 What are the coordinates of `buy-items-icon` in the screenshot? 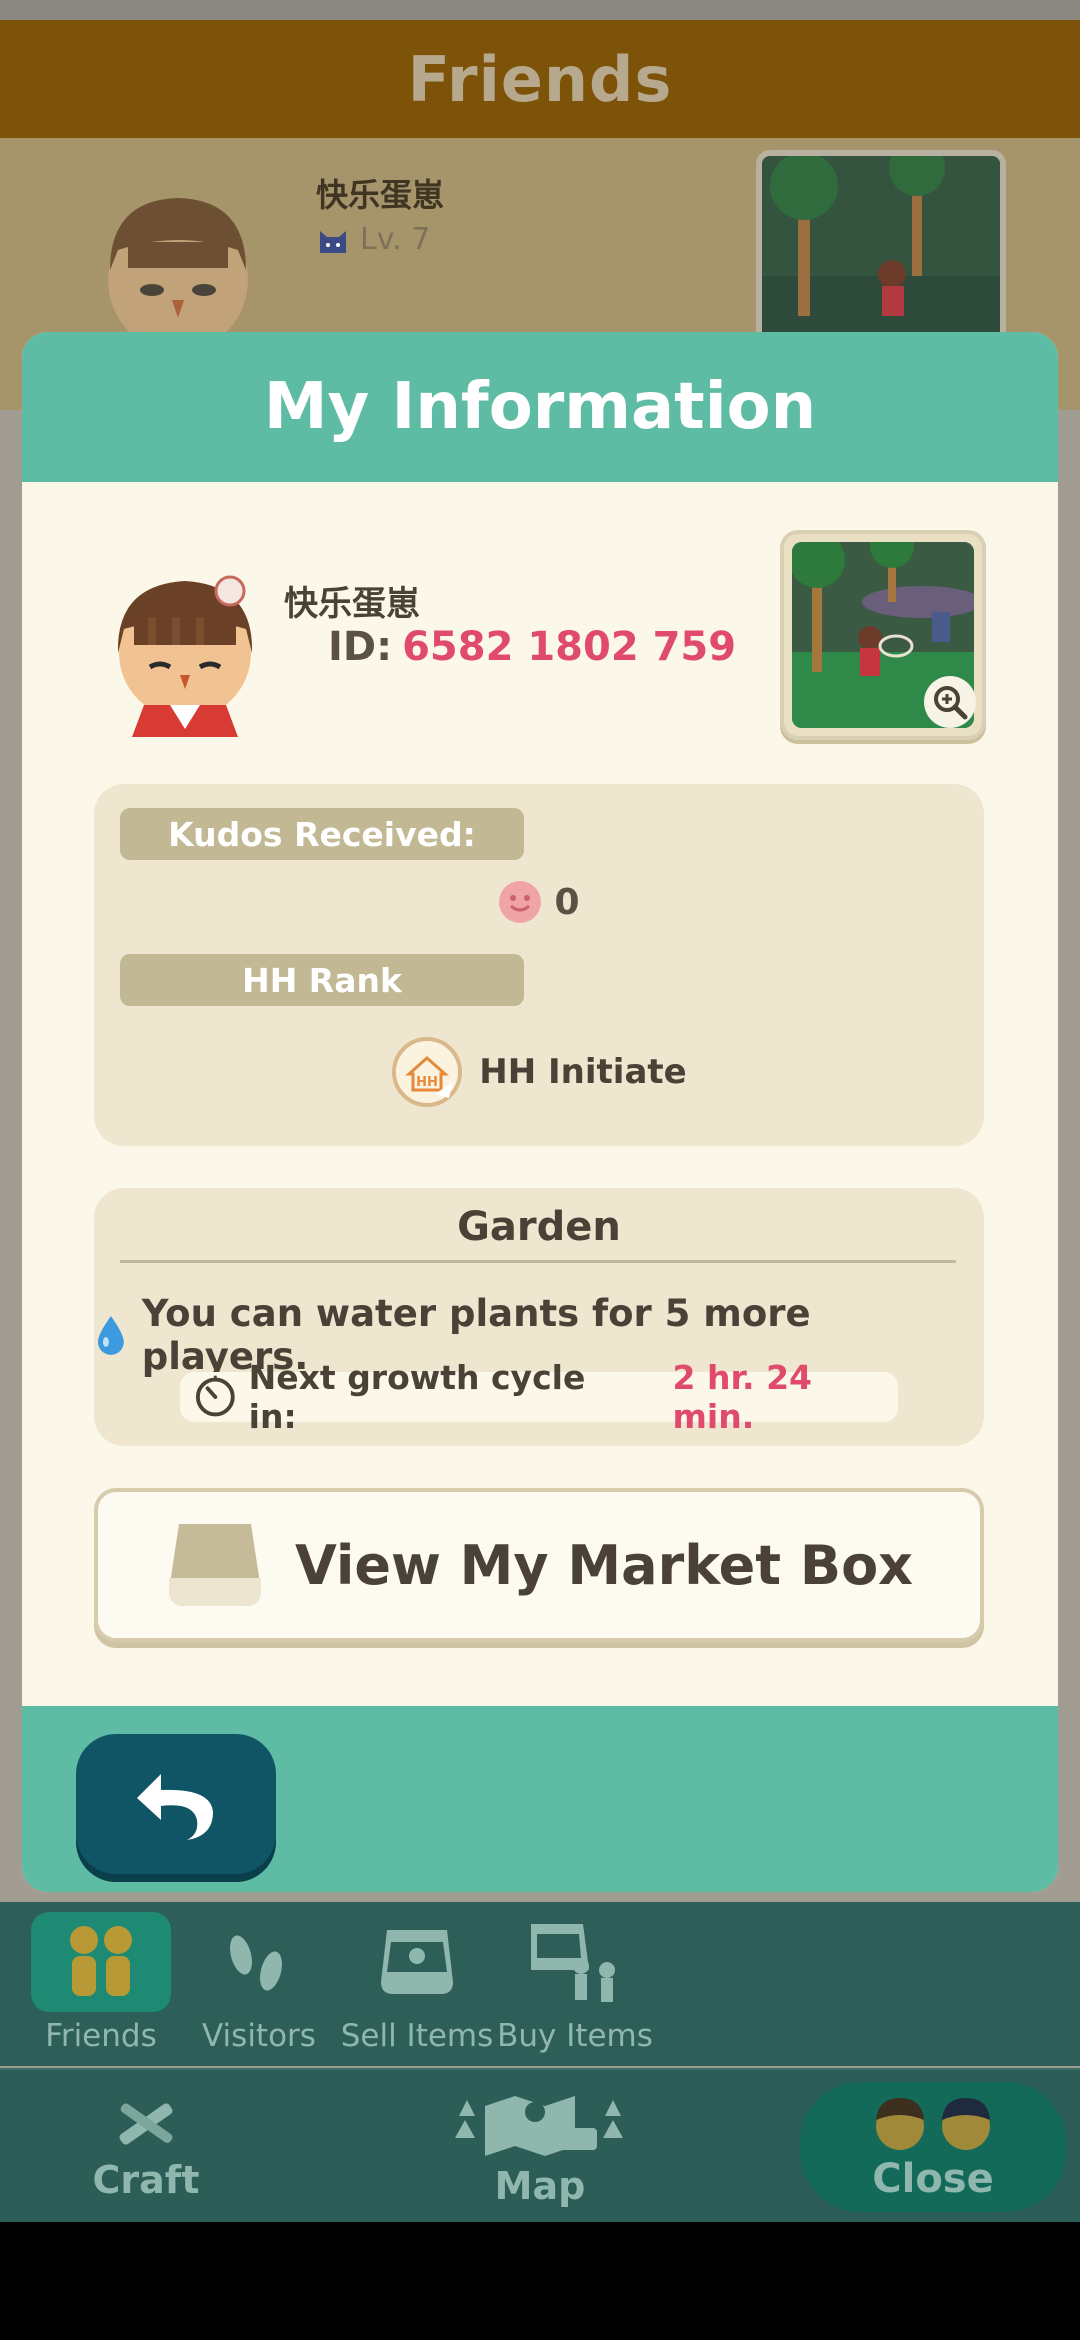 It's located at (575, 1962).